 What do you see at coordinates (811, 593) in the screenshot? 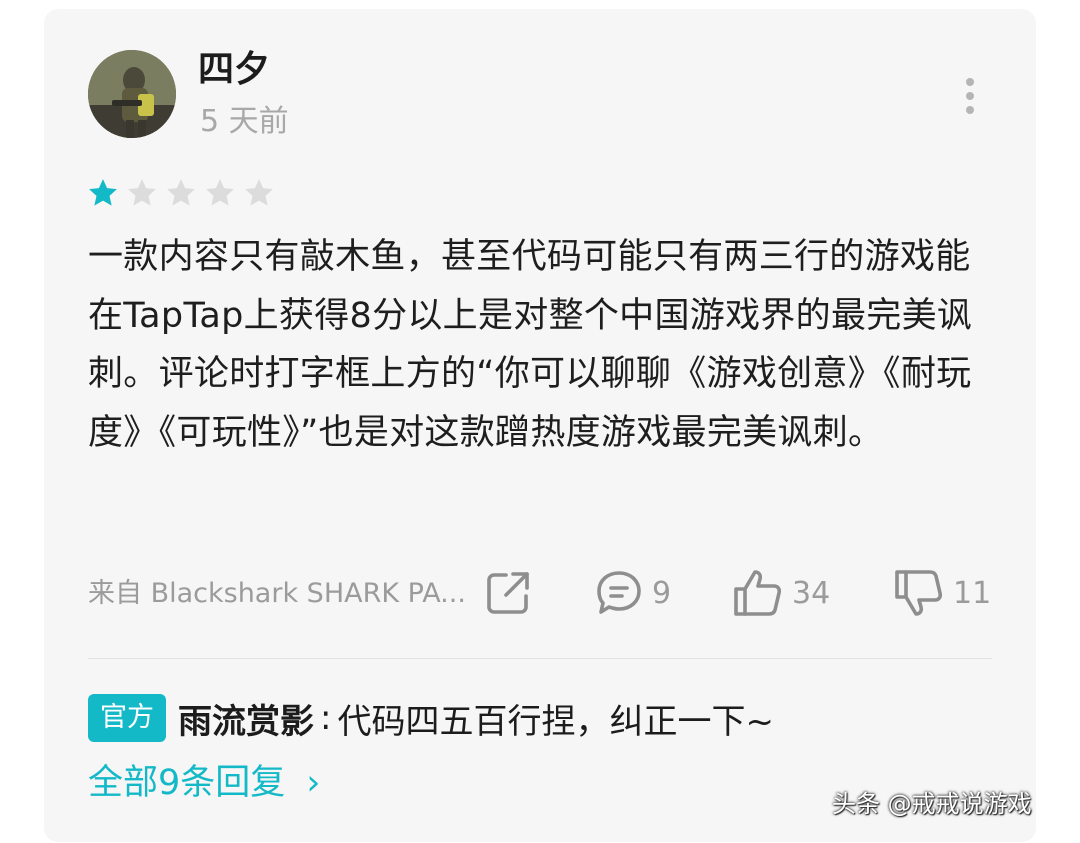
I see `like-count: 34` at bounding box center [811, 593].